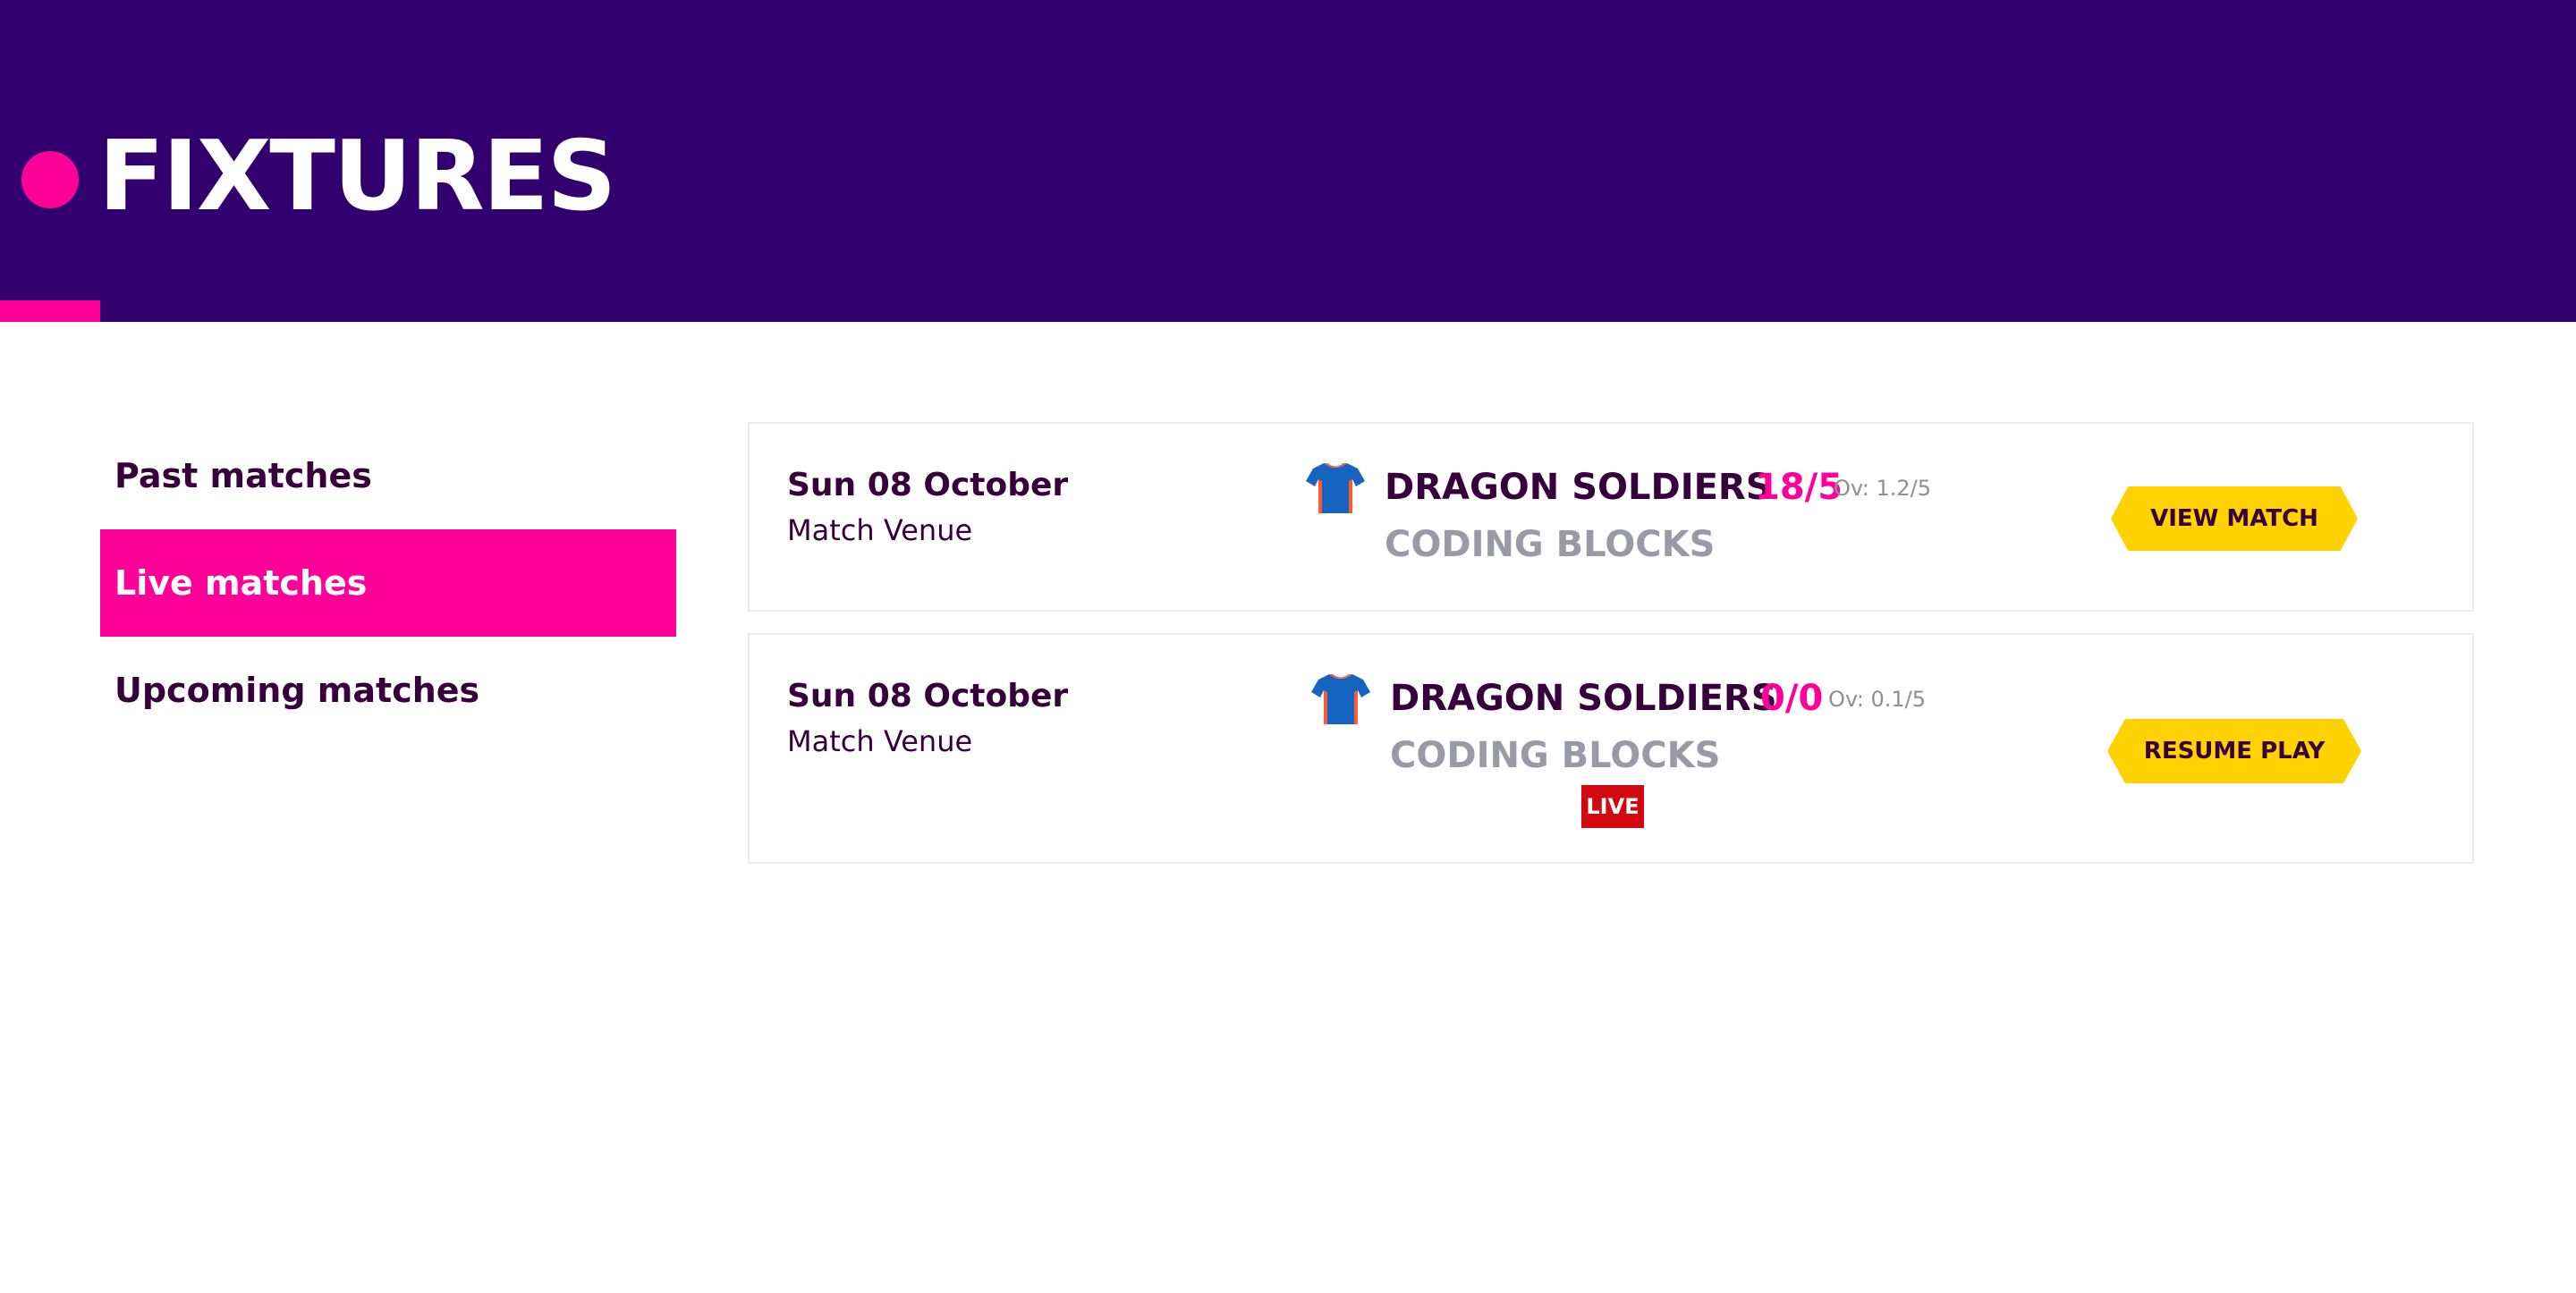  What do you see at coordinates (50, 180) in the screenshot?
I see `header-dot-icon` at bounding box center [50, 180].